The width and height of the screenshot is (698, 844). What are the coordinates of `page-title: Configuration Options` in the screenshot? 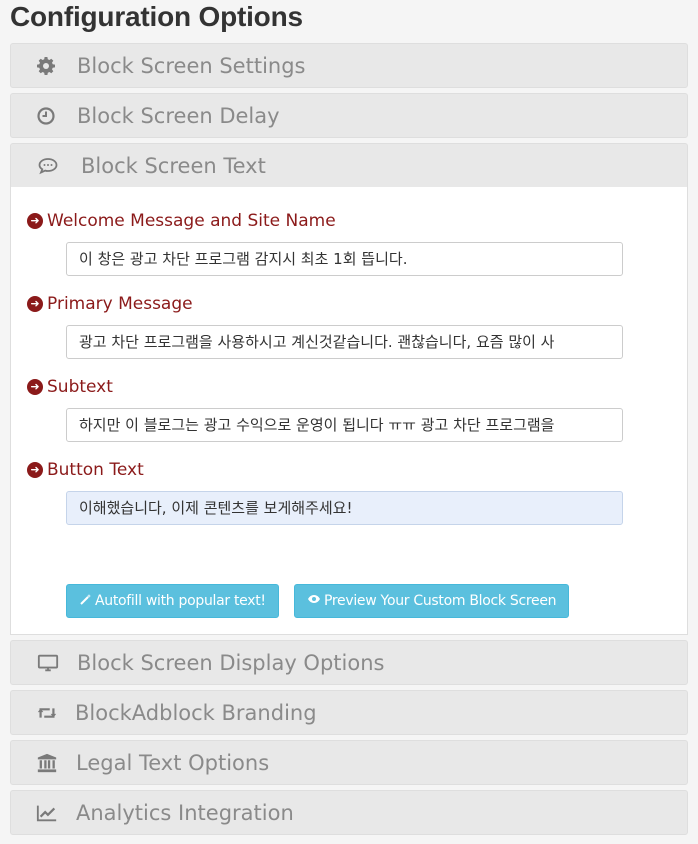 It's located at (156, 16).